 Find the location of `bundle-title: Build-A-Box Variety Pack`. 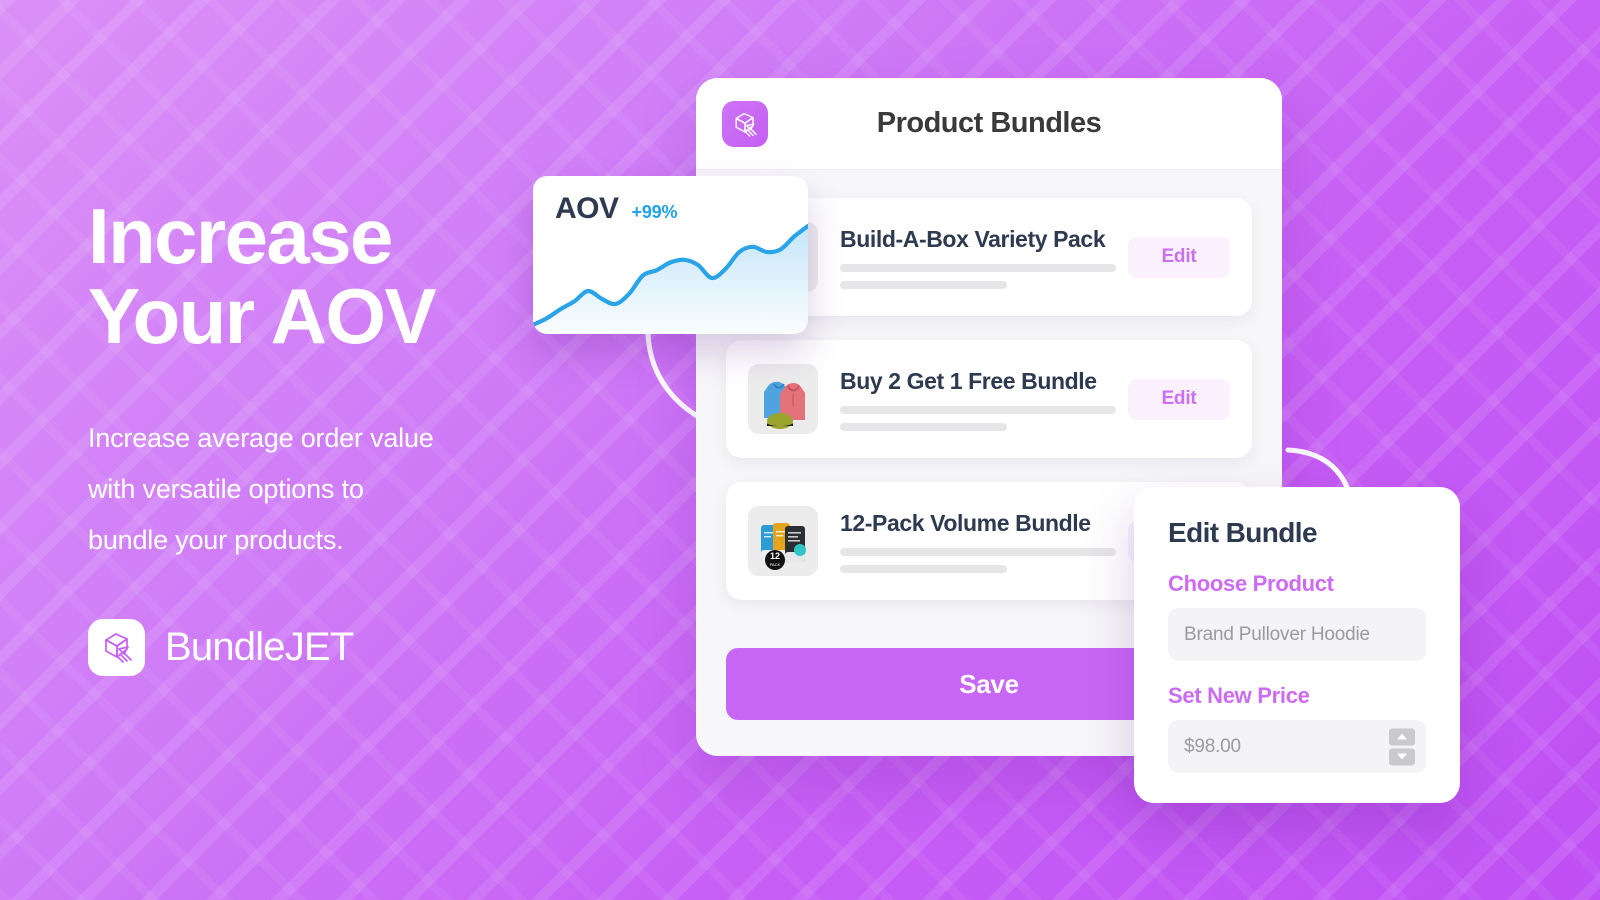

bundle-title: Build-A-Box Variety Pack is located at coordinates (973, 238).